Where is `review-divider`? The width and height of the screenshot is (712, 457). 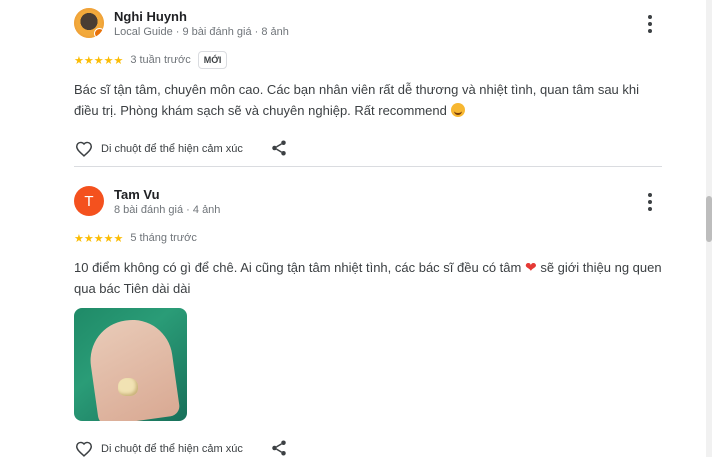 review-divider is located at coordinates (368, 166).